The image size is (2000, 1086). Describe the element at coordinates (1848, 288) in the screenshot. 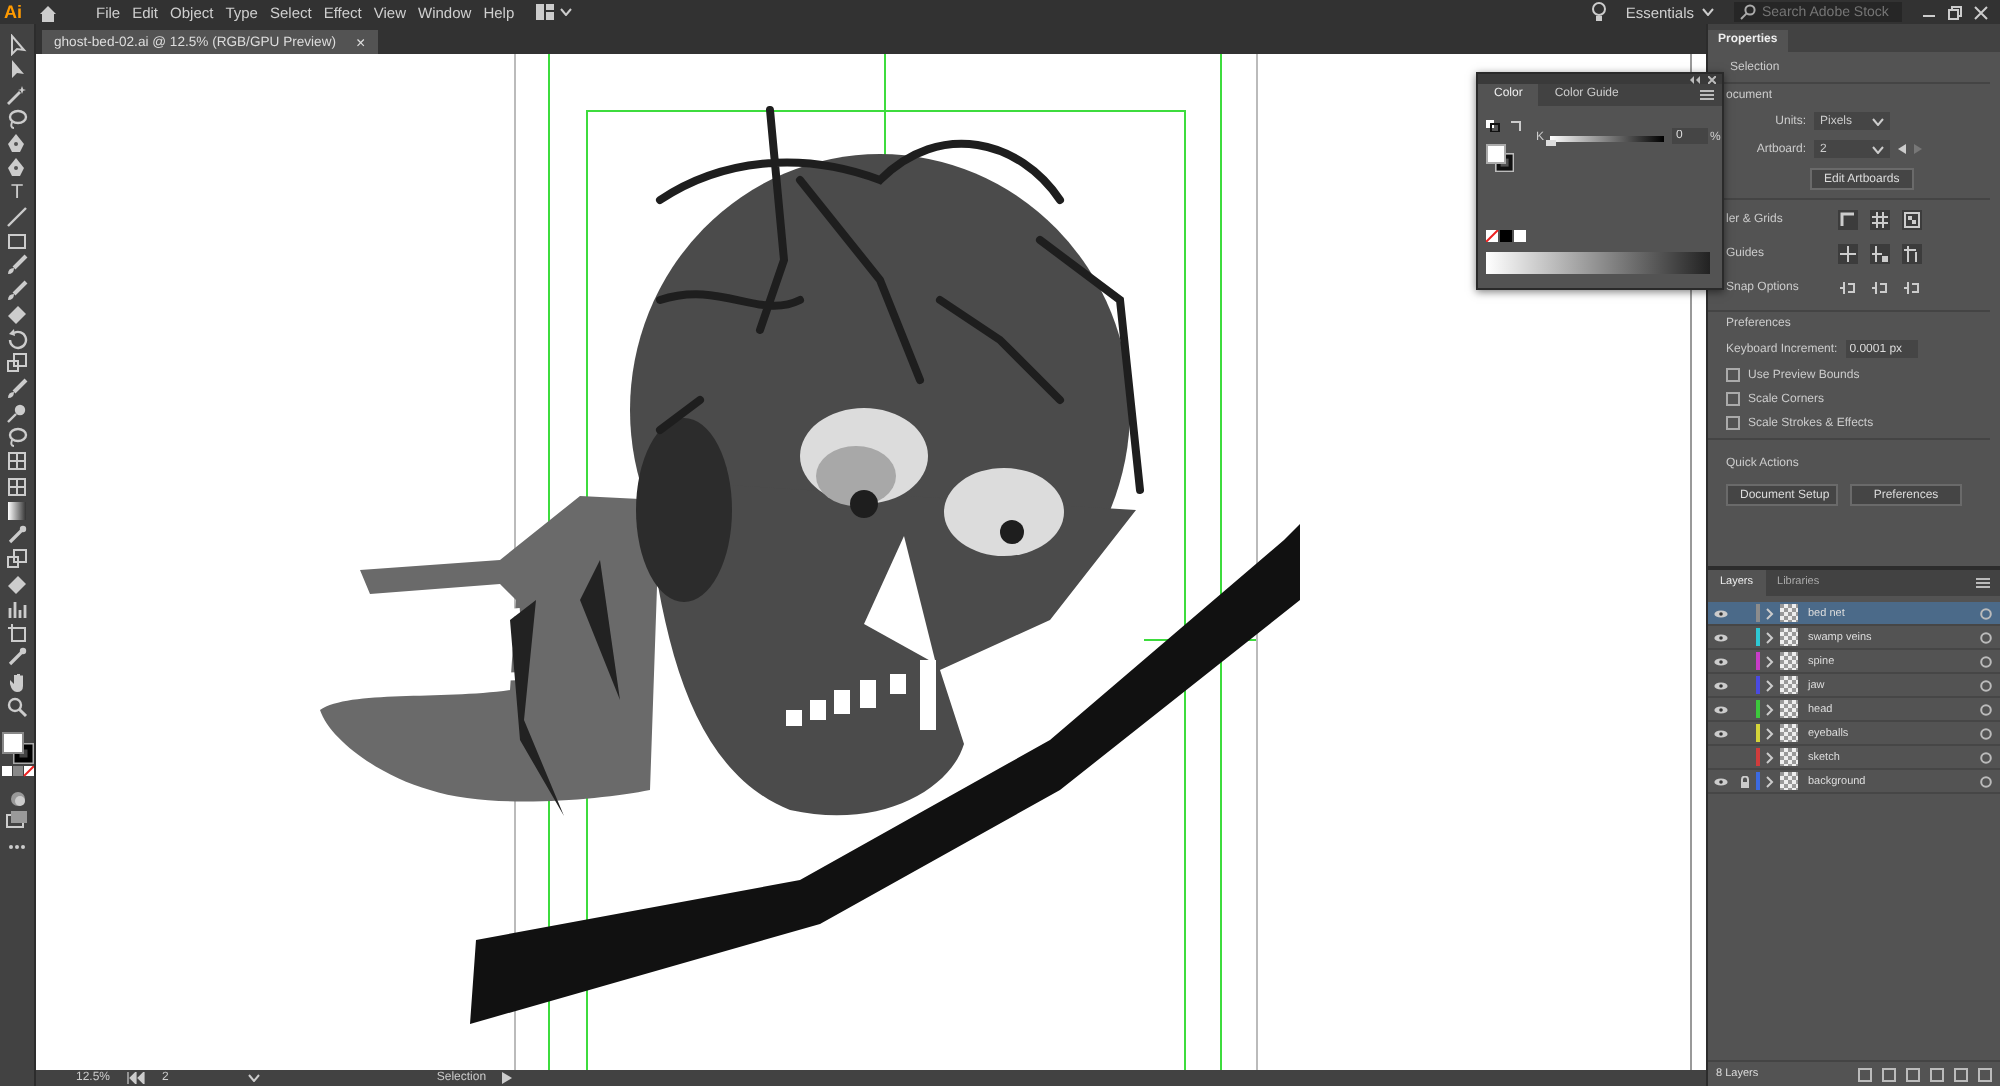

I see `snap-point-icon` at that location.